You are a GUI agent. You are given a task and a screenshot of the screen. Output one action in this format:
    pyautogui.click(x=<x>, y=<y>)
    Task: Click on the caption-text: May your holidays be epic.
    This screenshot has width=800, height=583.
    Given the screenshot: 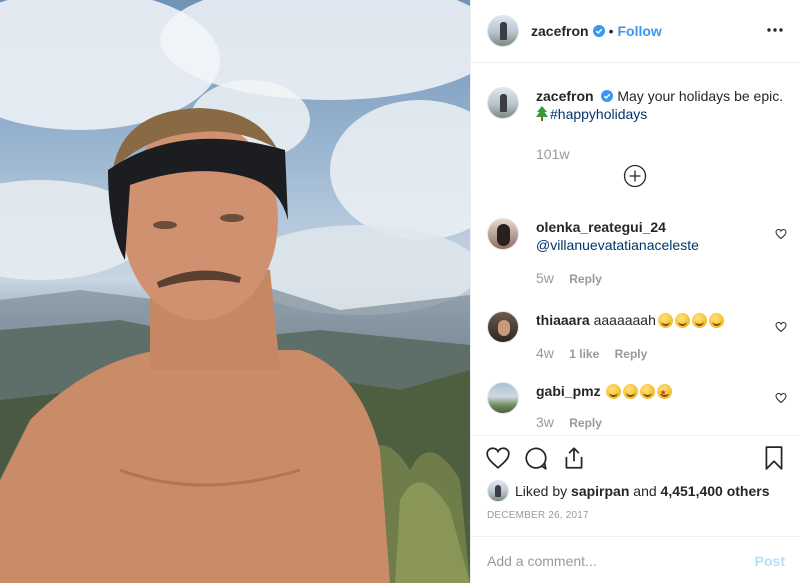 What is the action you would take?
    pyautogui.click(x=700, y=96)
    